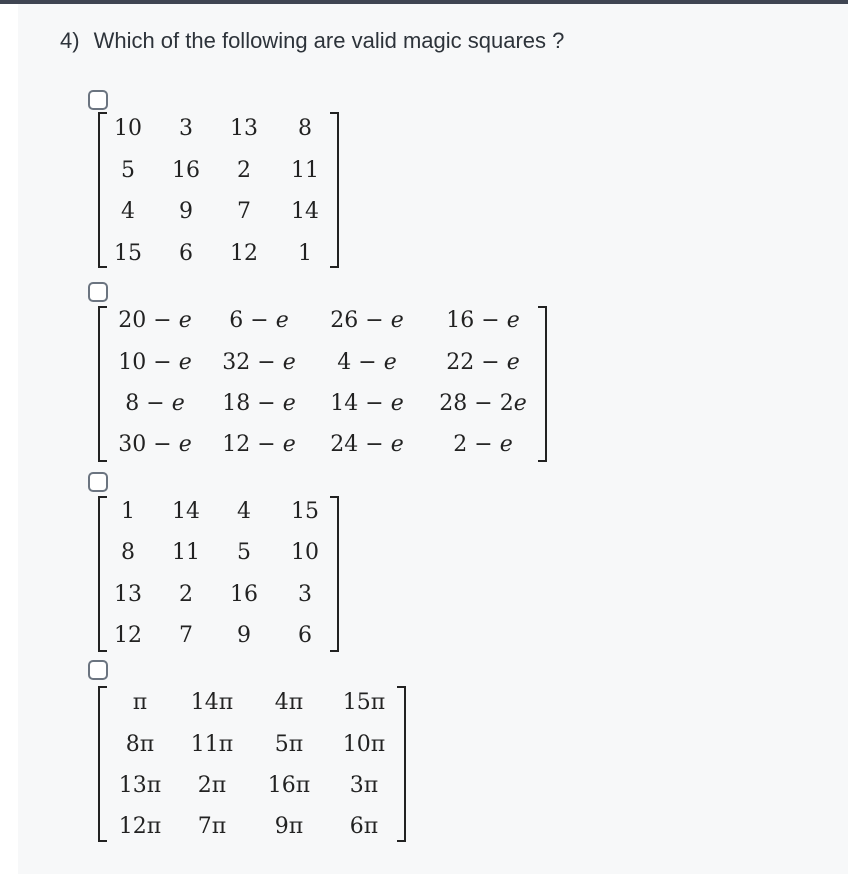 Image resolution: width=848 pixels, height=874 pixels. I want to click on option-d-checkbox, so click(98, 670).